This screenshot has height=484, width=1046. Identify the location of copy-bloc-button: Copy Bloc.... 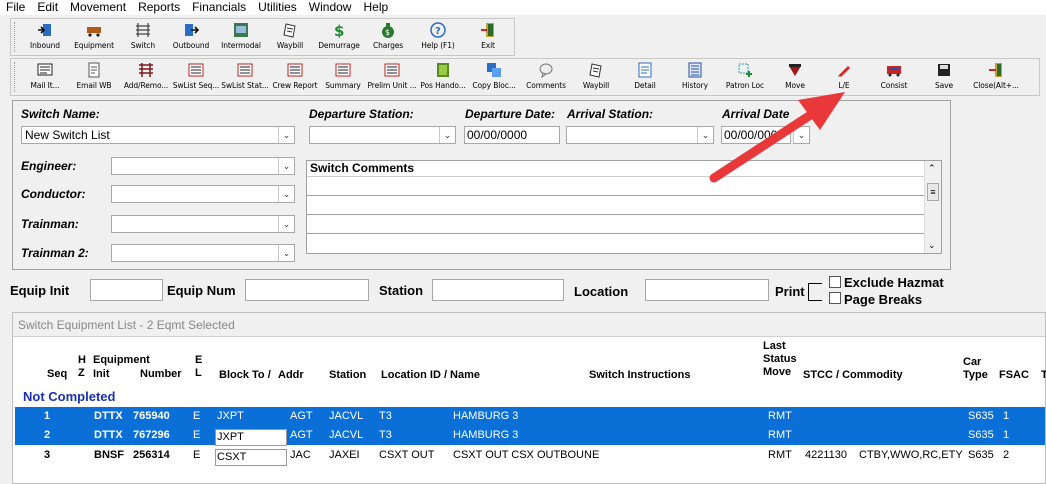
(494, 77).